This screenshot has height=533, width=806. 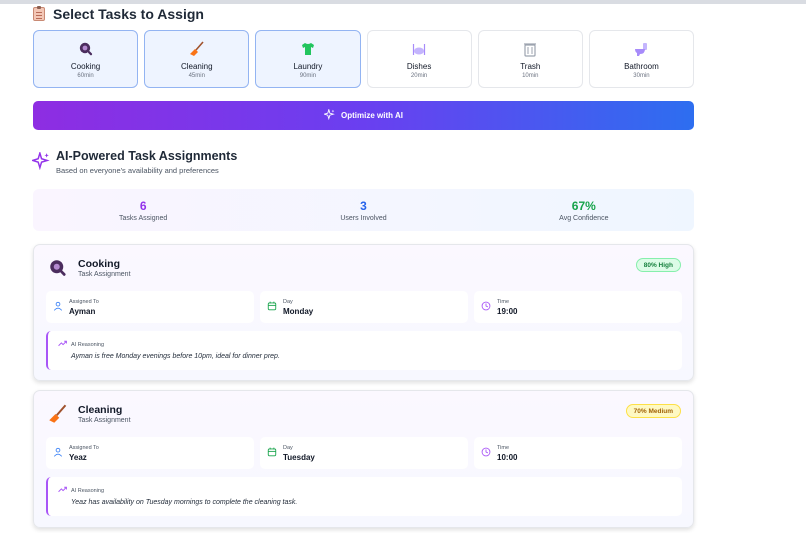 I want to click on stat-value: 67%, so click(x=583, y=205).